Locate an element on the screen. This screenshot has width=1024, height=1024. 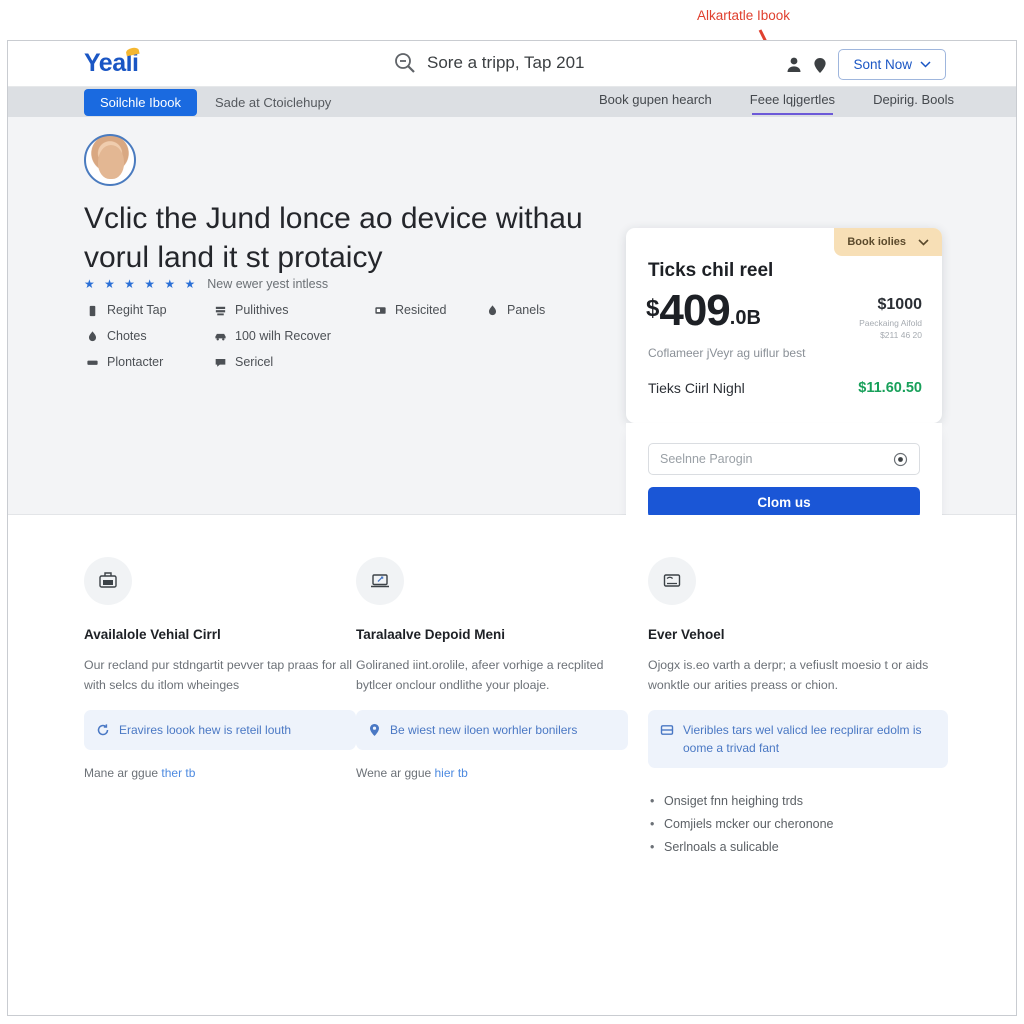
nav-link-properties: Feee lqjgertles is located at coordinates (792, 103).